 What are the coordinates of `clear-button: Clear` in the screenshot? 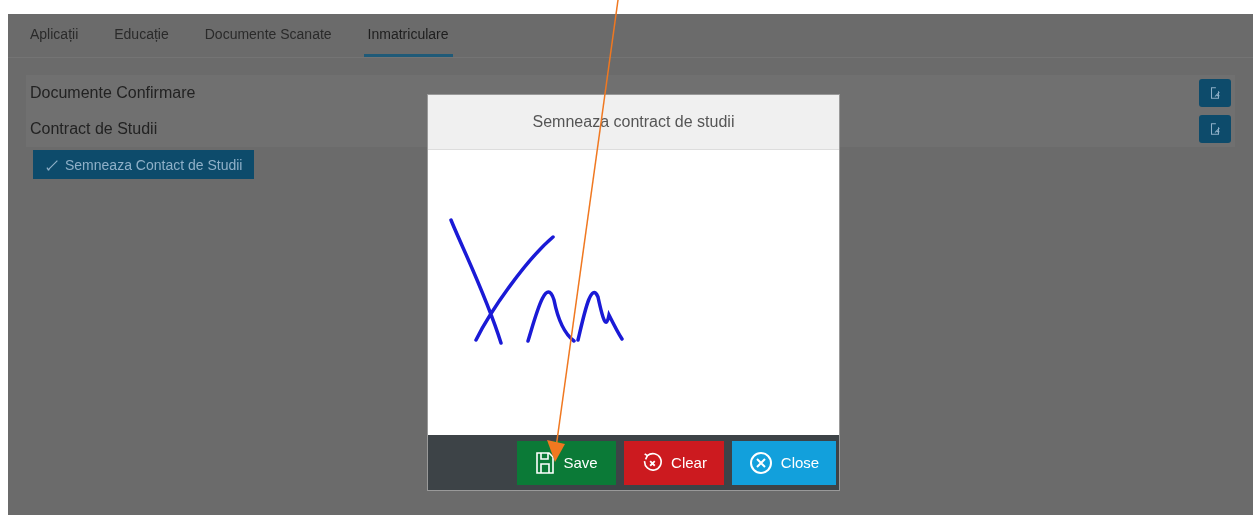 It's located at (674, 462).